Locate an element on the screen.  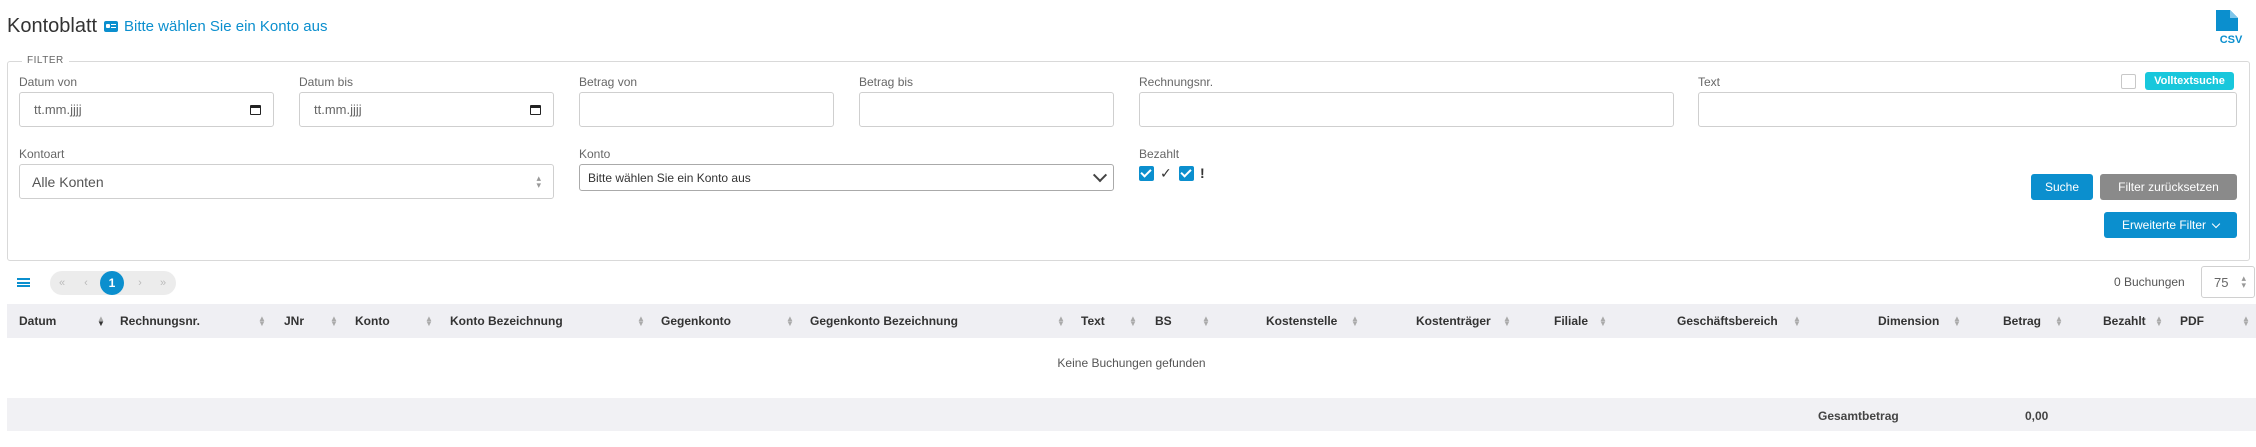
datum-von-label: Datum von is located at coordinates (48, 82).